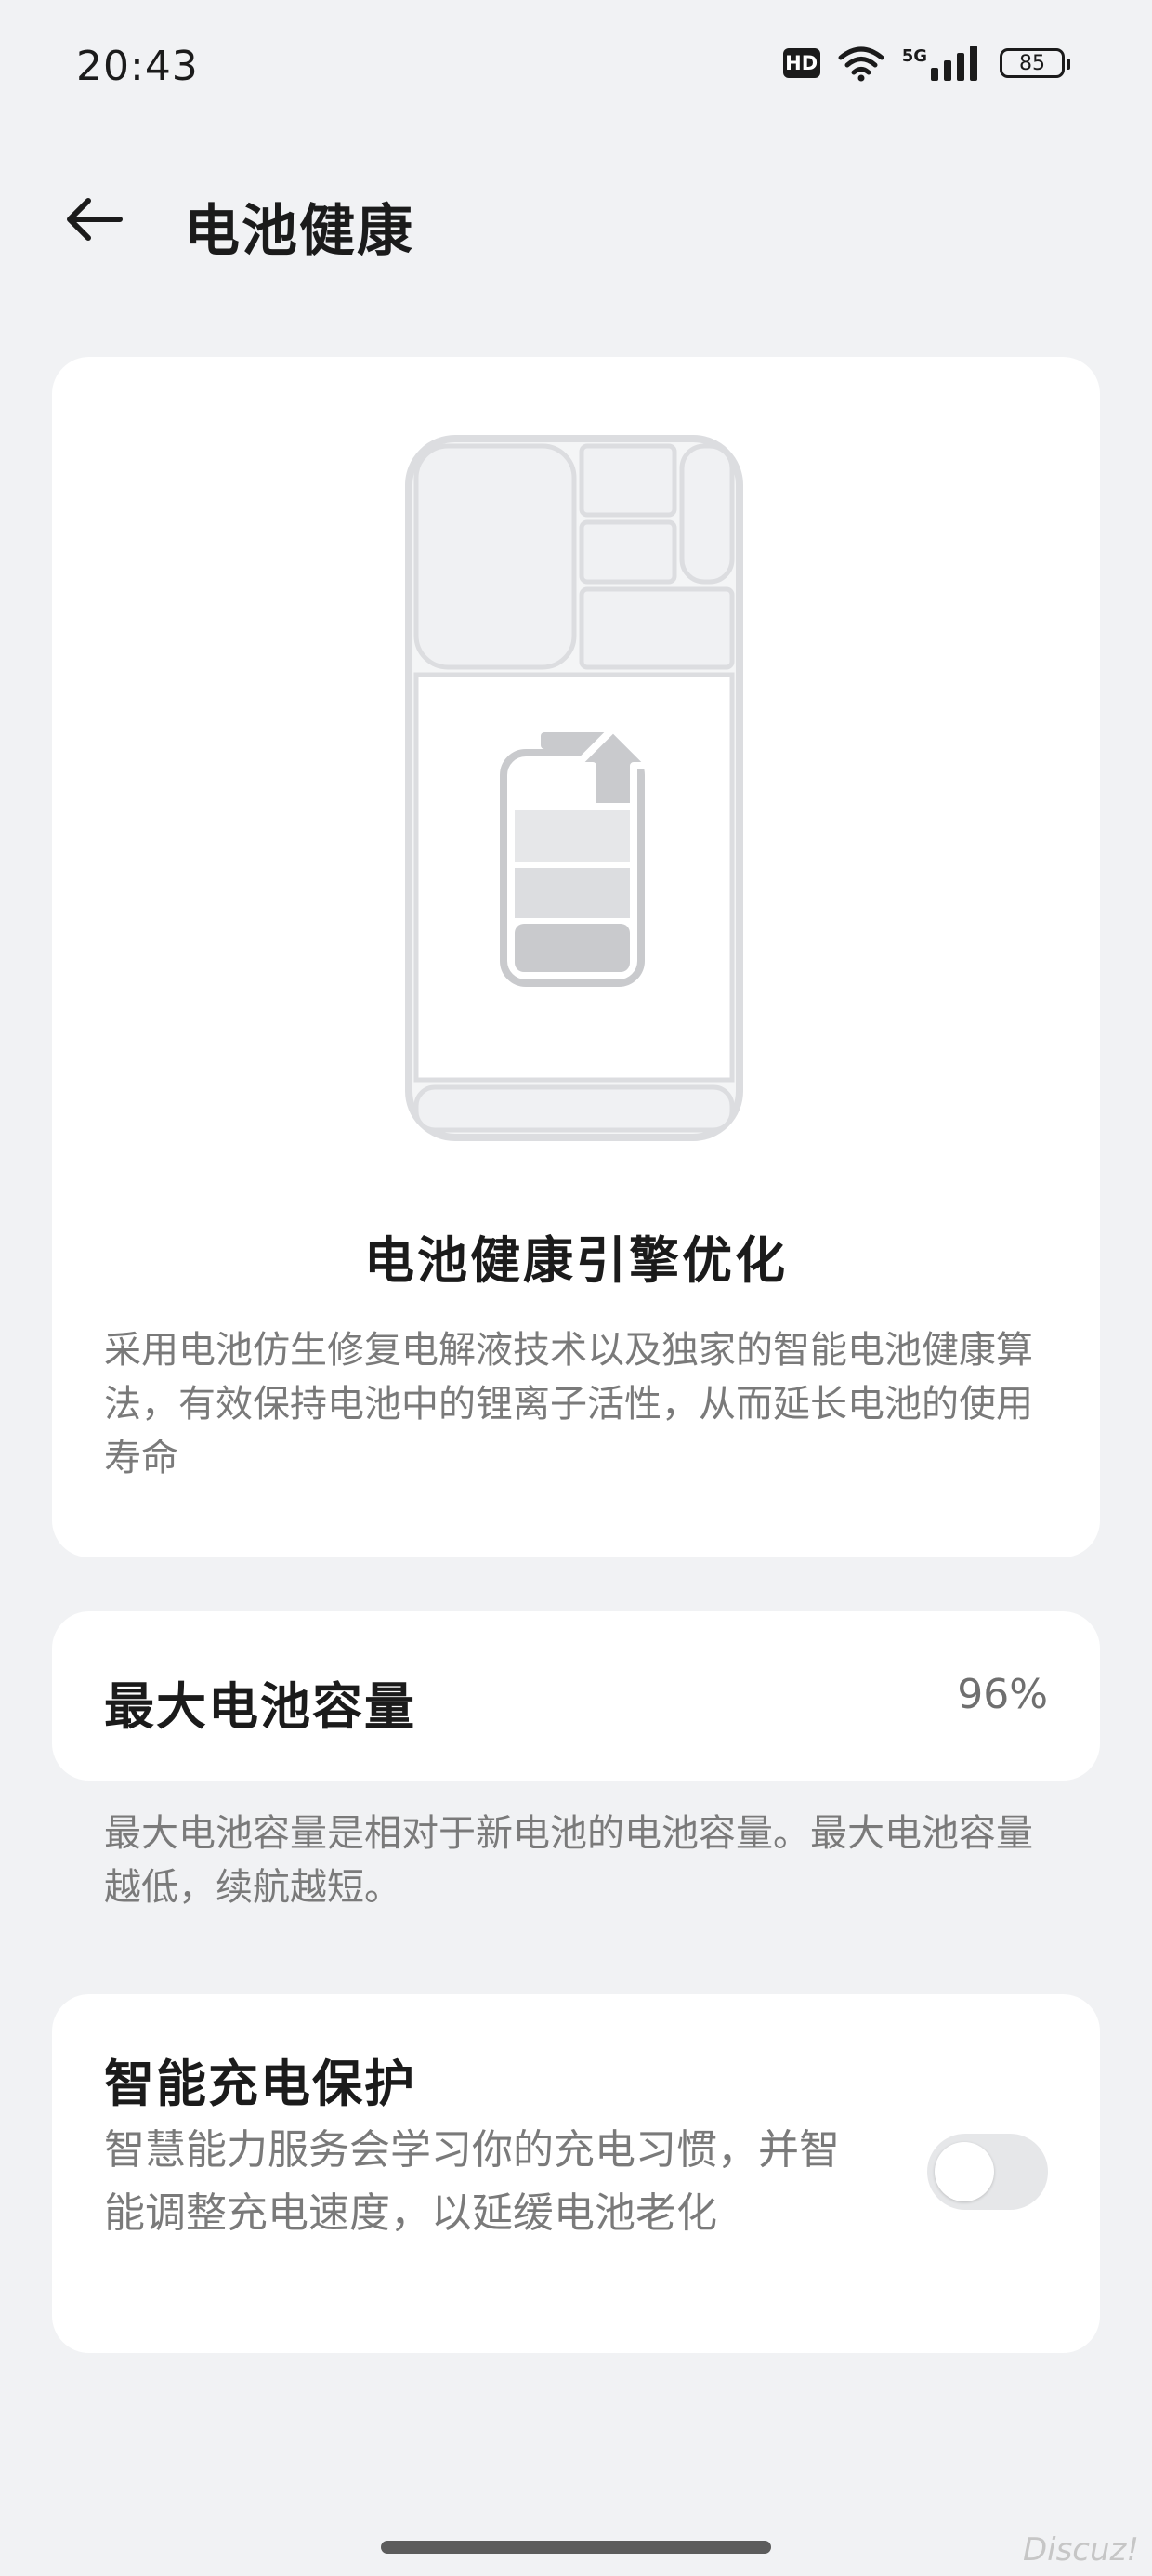 This screenshot has width=1152, height=2576. Describe the element at coordinates (472, 2181) in the screenshot. I see `smart-charging-description: 智慧能力服务会学习你的充电习惯，并智能调整充电速度，以延缓电池老化` at that location.